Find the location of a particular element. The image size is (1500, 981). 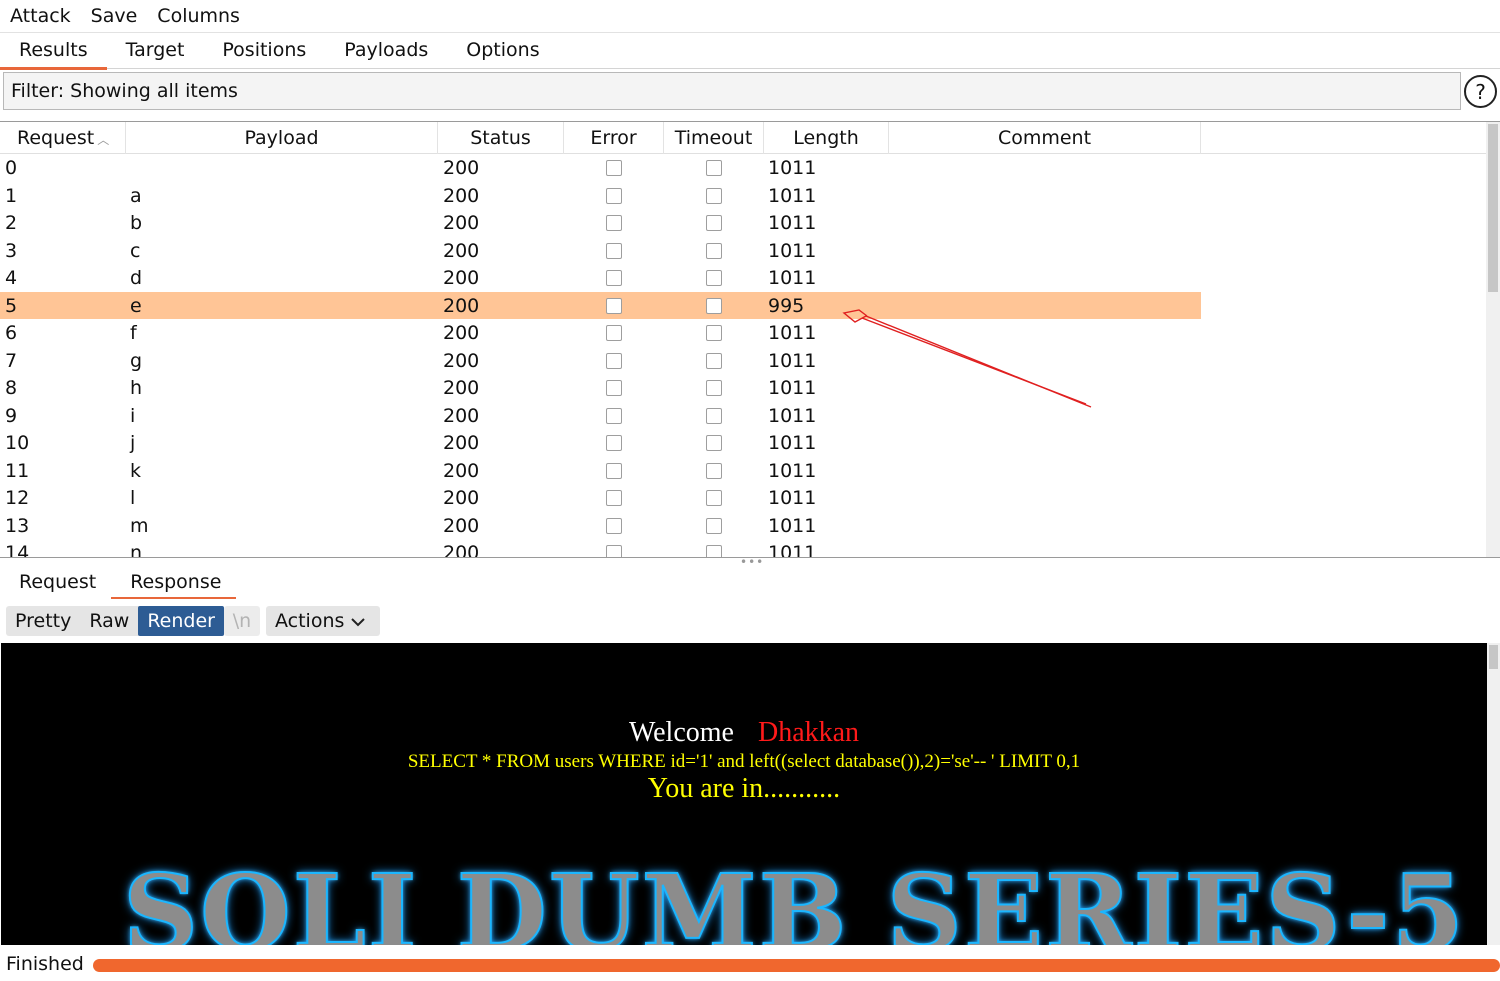

tab-target: Target is located at coordinates (155, 51).